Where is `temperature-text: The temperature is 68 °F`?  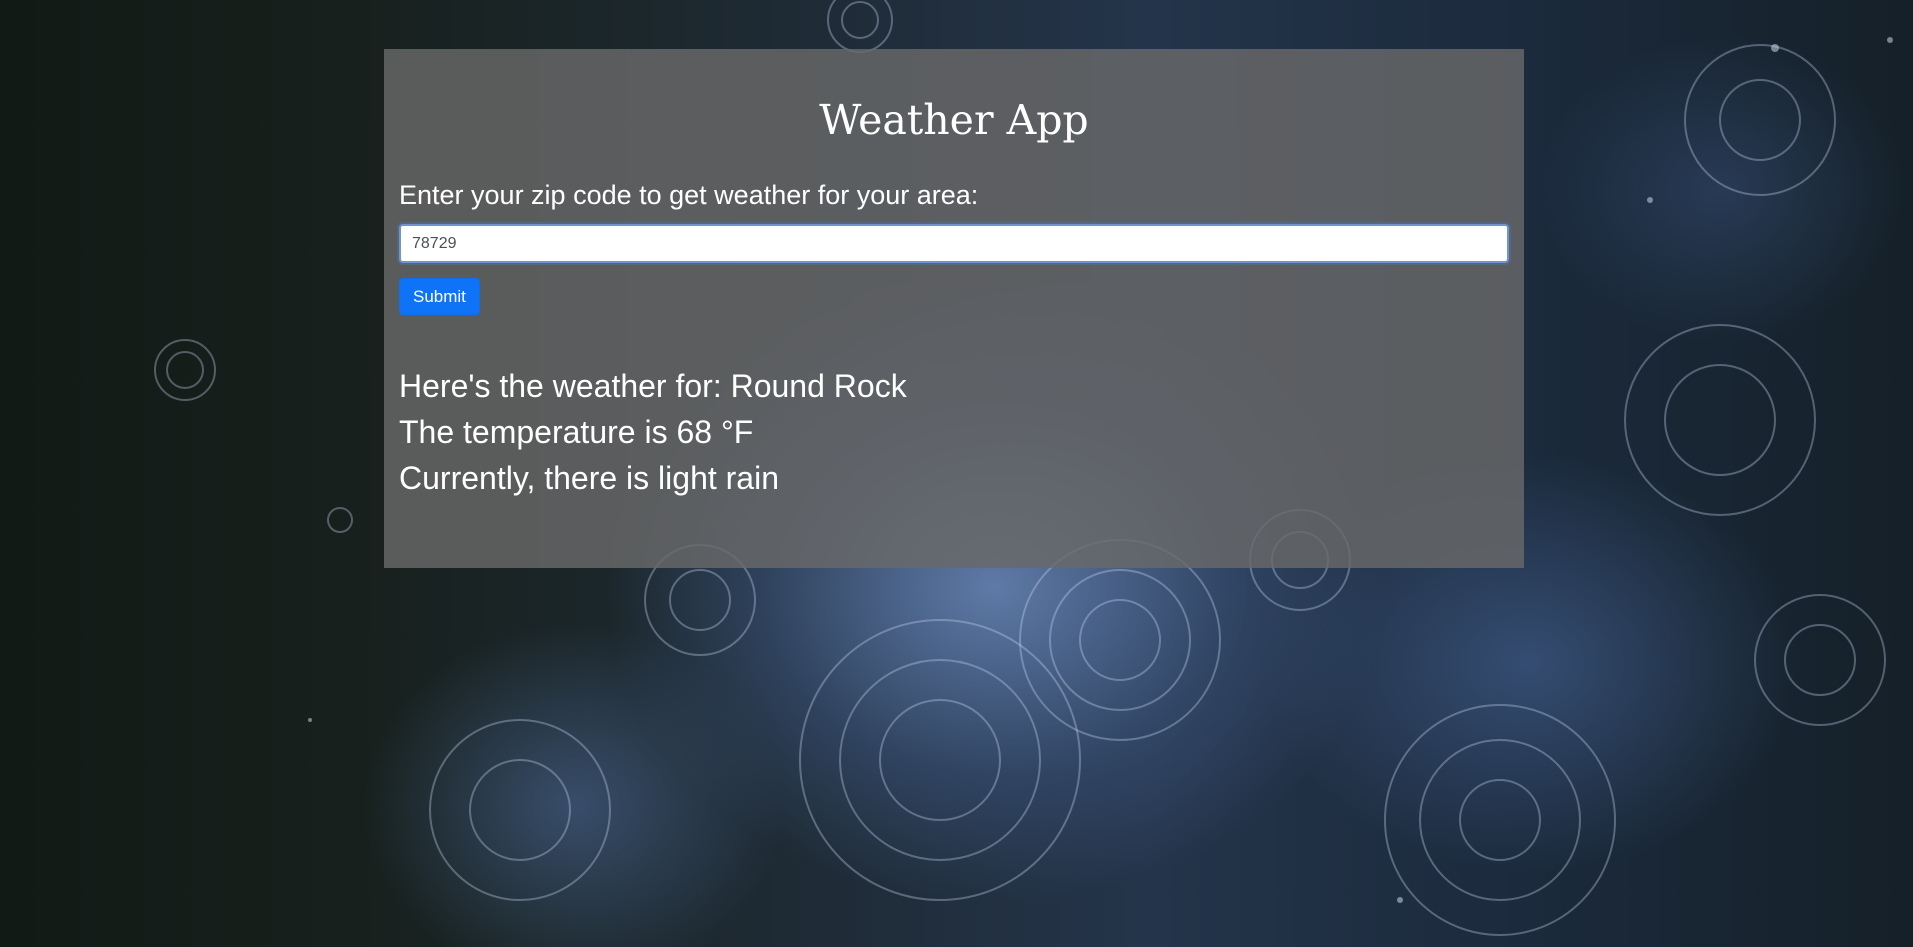
temperature-text: The temperature is 68 °F is located at coordinates (576, 432).